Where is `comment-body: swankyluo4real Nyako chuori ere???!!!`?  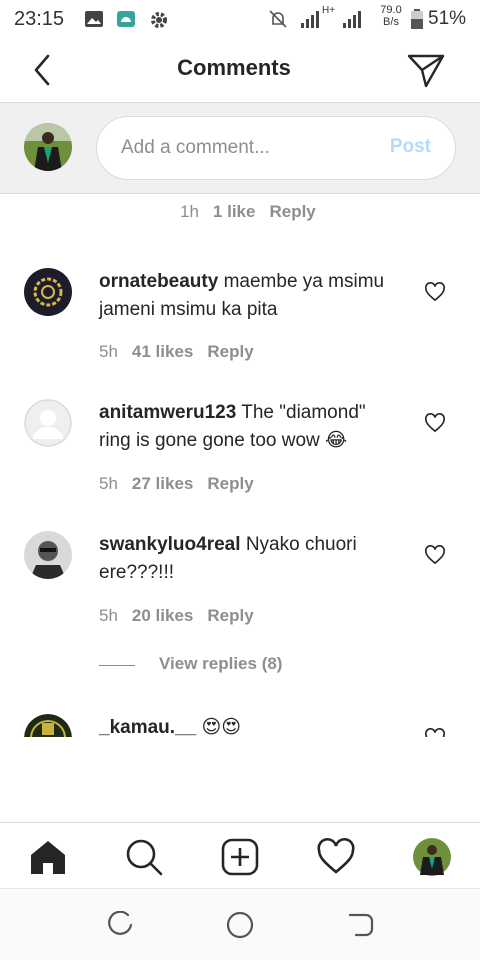
comment-body: swankyluo4real Nyako chuori ere???!!! is located at coordinates (249, 559).